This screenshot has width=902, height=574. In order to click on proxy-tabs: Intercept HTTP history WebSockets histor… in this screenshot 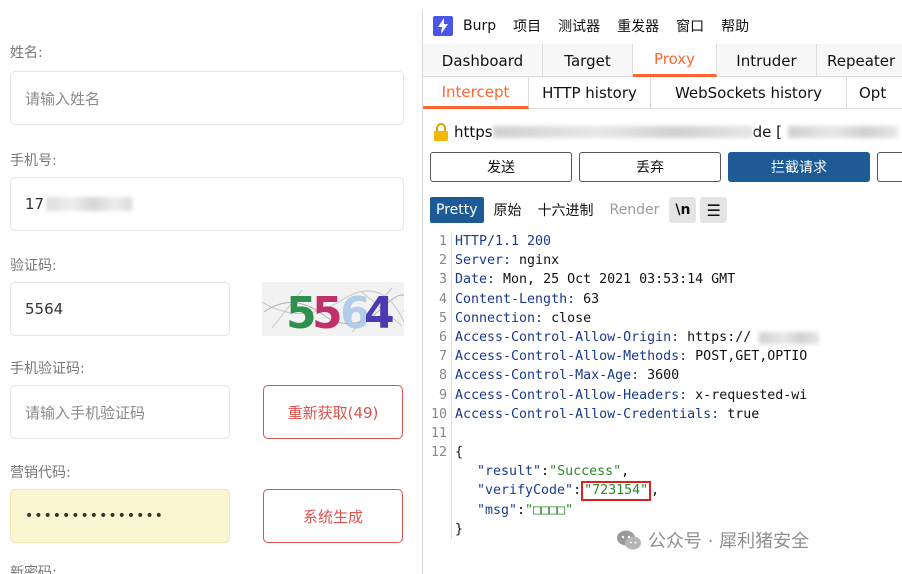, I will do `click(662, 93)`.